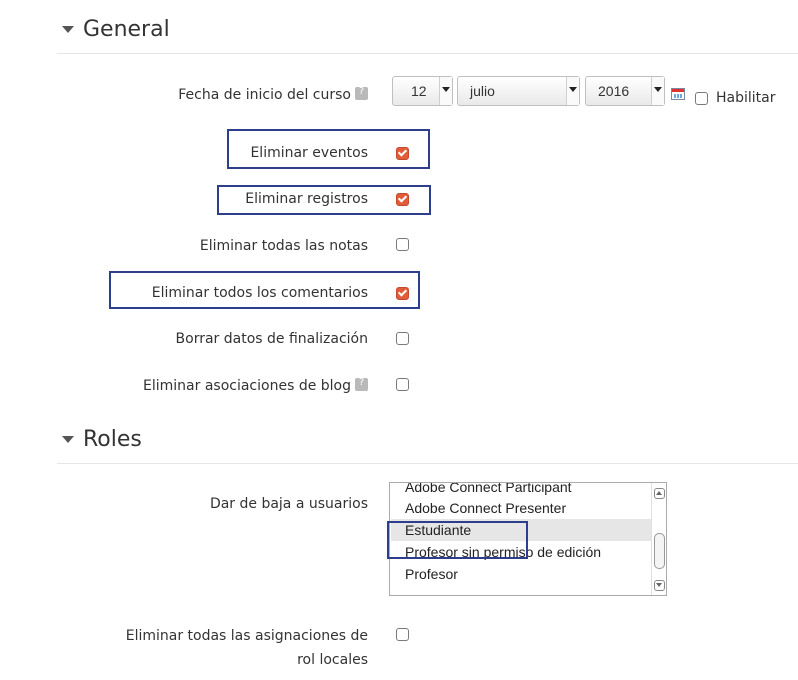  Describe the element at coordinates (518, 91) in the screenshot. I see `month-select: julio` at that location.